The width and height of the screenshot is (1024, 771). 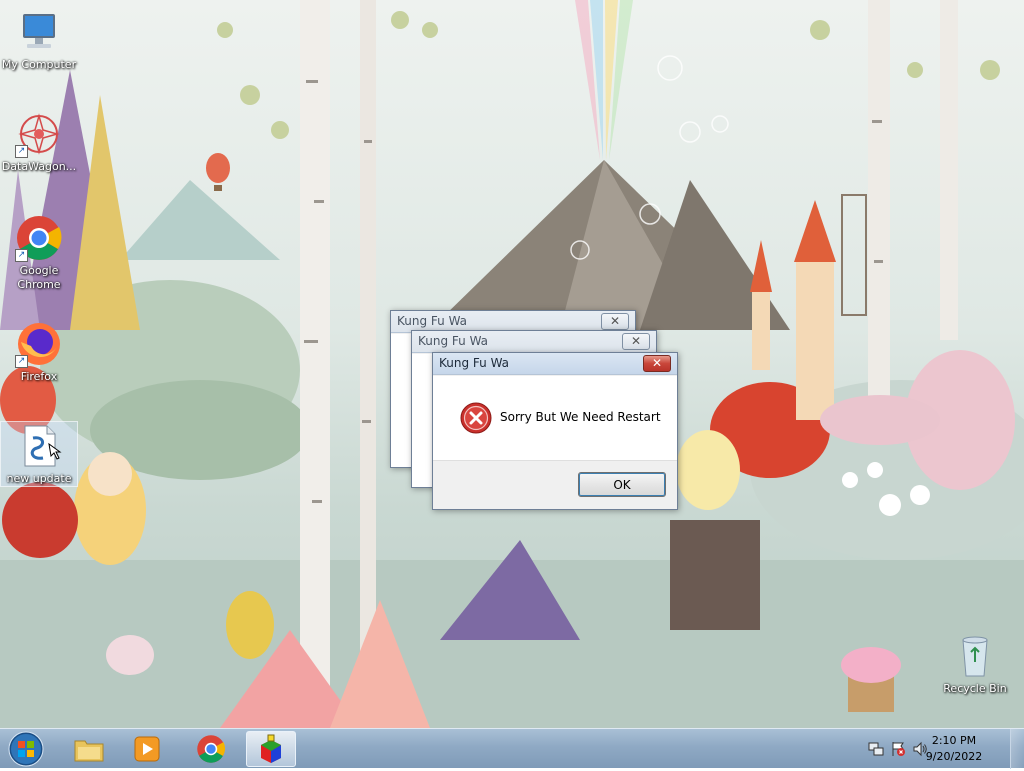 I want to click on chrome-icon: ↗, so click(x=39, y=238).